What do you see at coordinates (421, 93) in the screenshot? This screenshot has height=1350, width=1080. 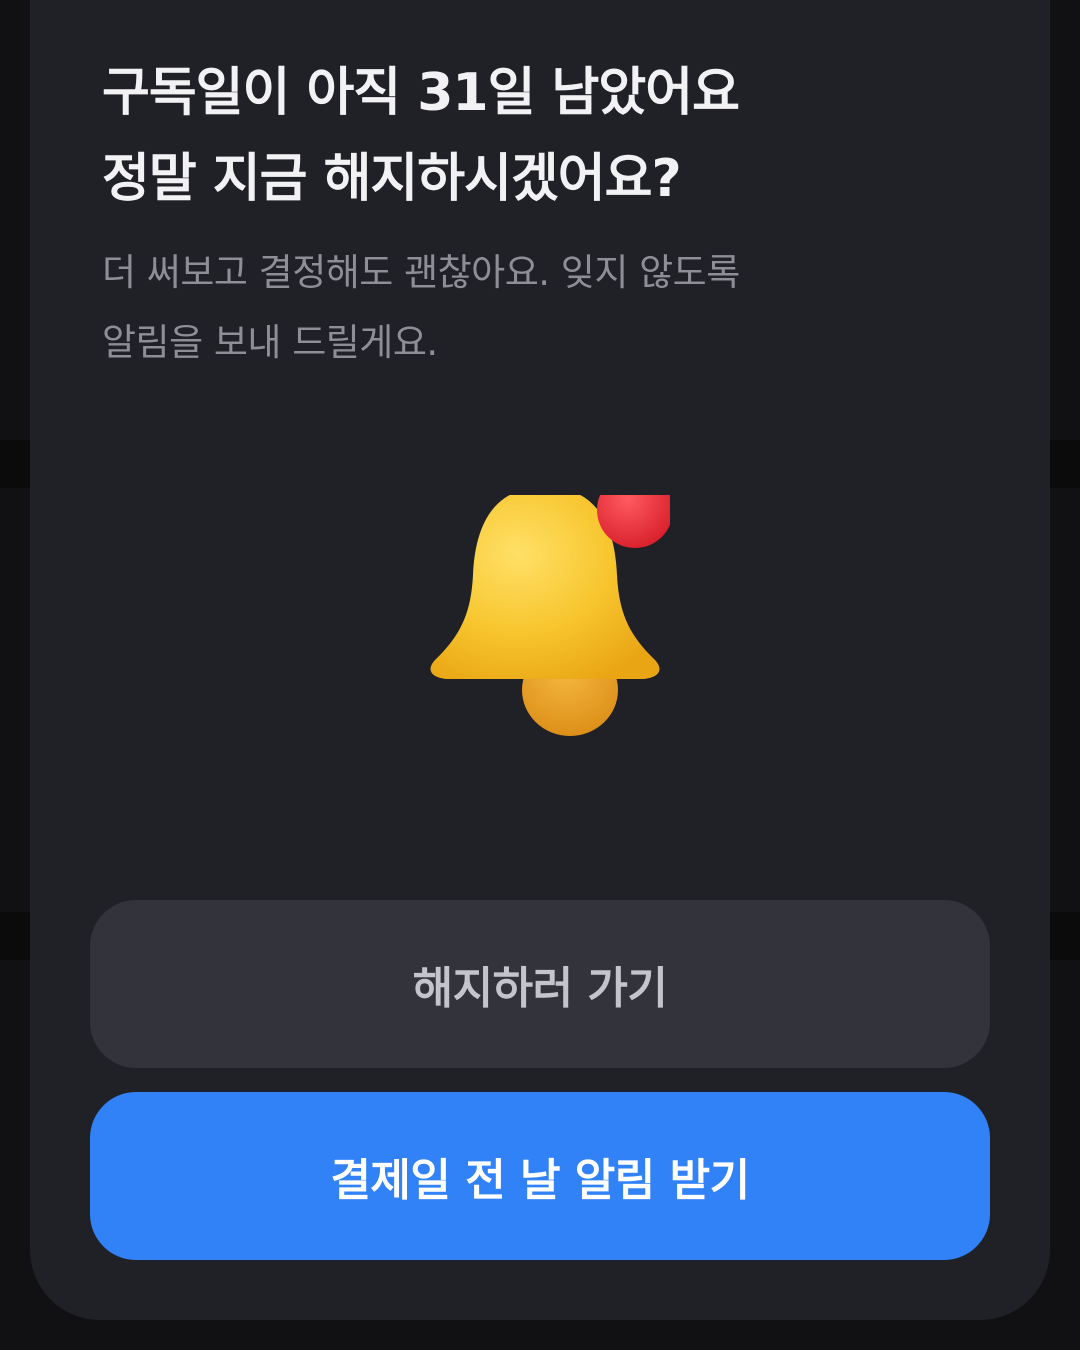 I see `dialog-title-line-1: 구독일이 아직 31일 남았어요` at bounding box center [421, 93].